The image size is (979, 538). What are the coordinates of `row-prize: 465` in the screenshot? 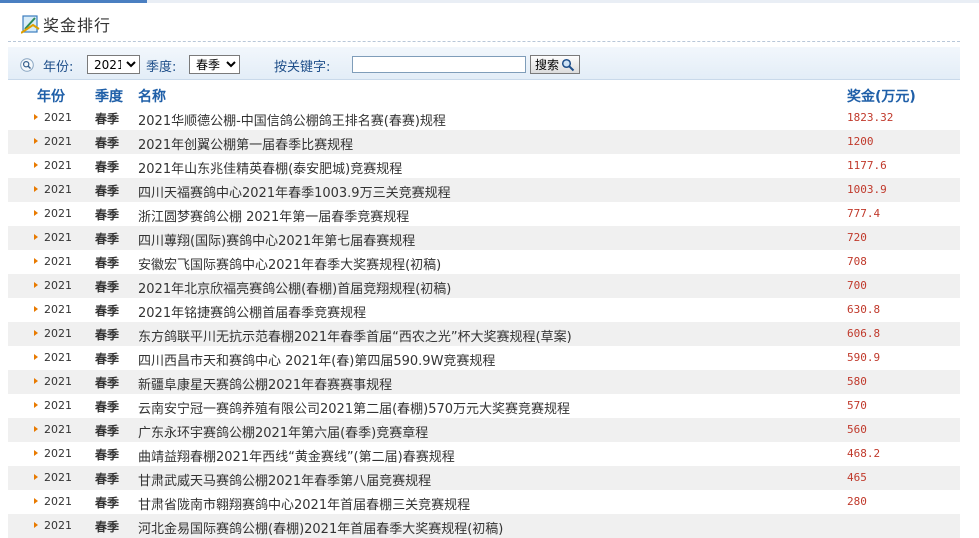 It's located at (857, 477).